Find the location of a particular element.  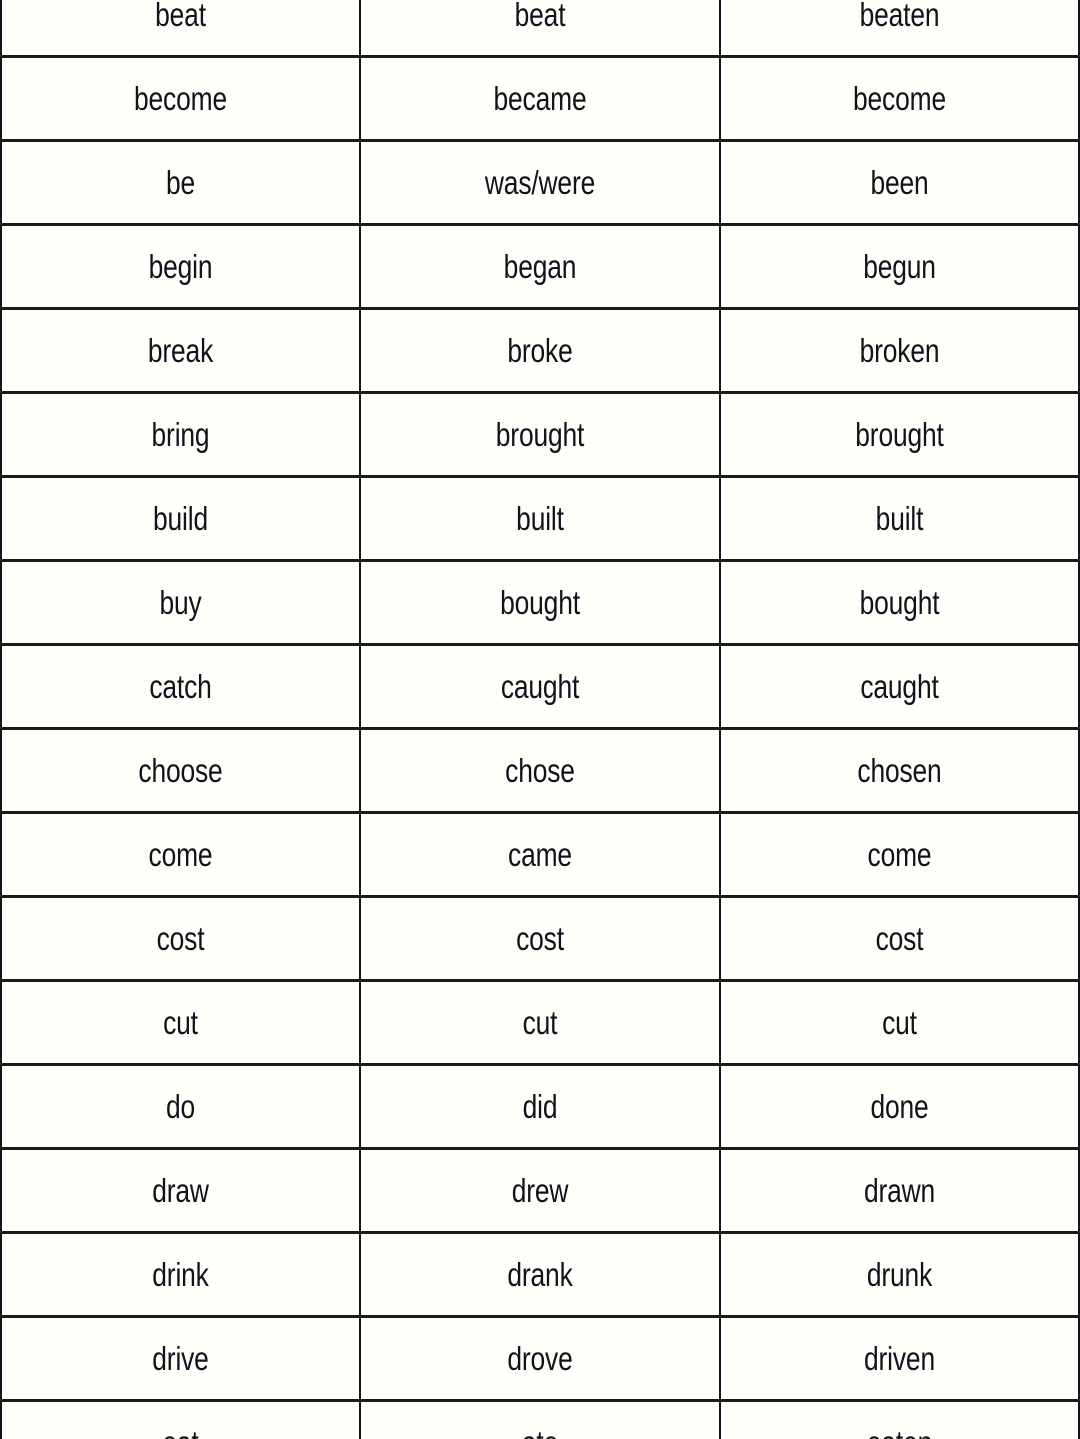

verb-base-form: bring is located at coordinates (180, 434).